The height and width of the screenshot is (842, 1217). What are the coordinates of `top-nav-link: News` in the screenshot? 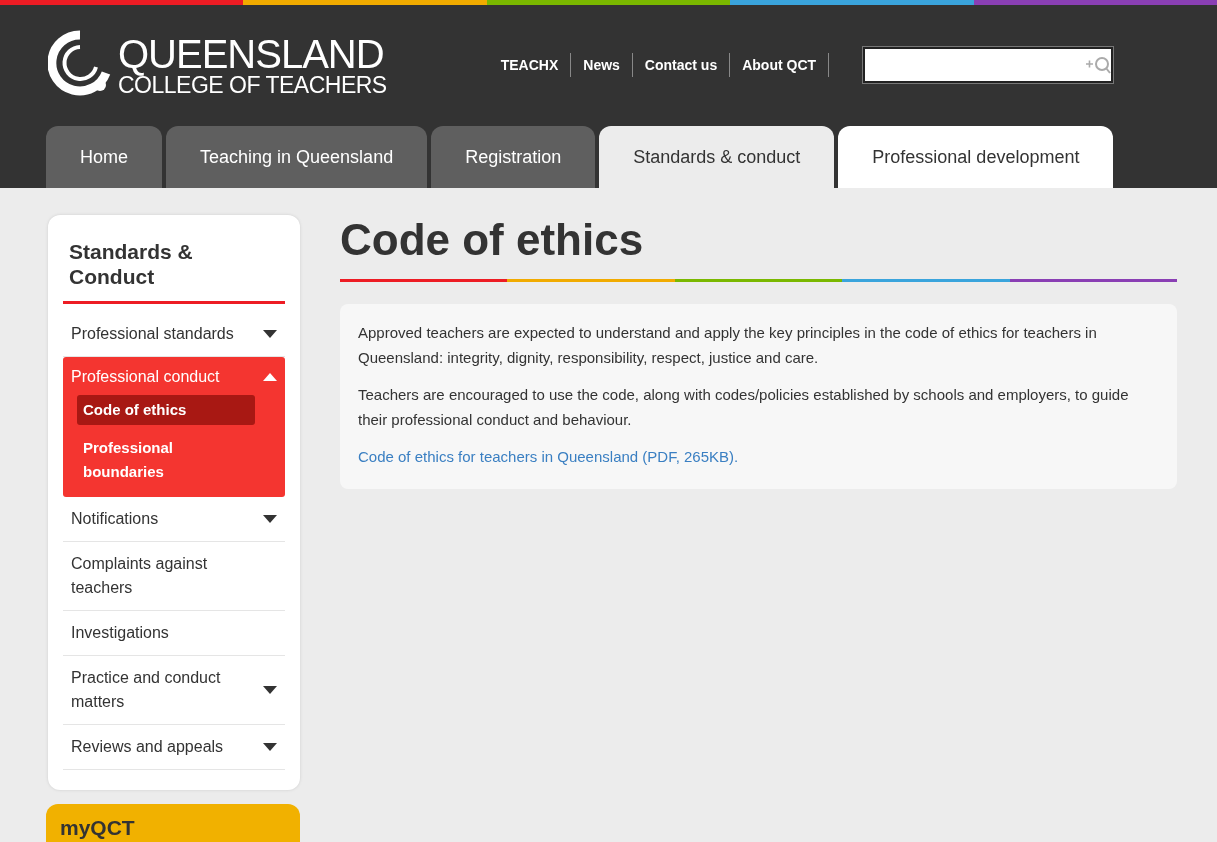 It's located at (602, 65).